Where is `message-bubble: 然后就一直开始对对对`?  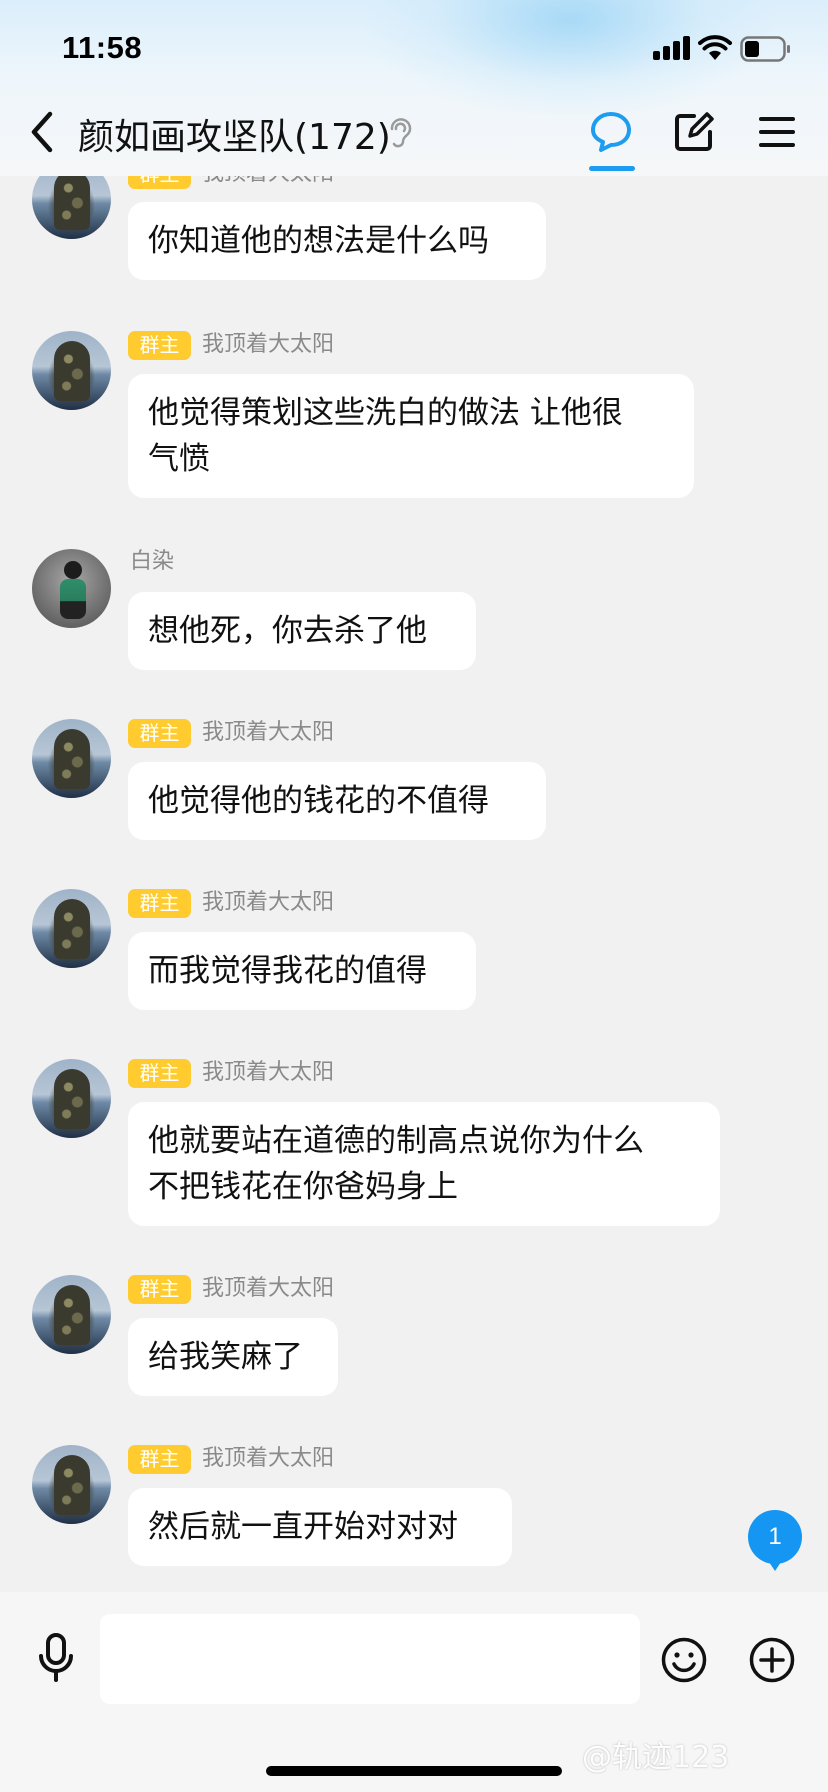 message-bubble: 然后就一直开始对对对 is located at coordinates (320, 1527).